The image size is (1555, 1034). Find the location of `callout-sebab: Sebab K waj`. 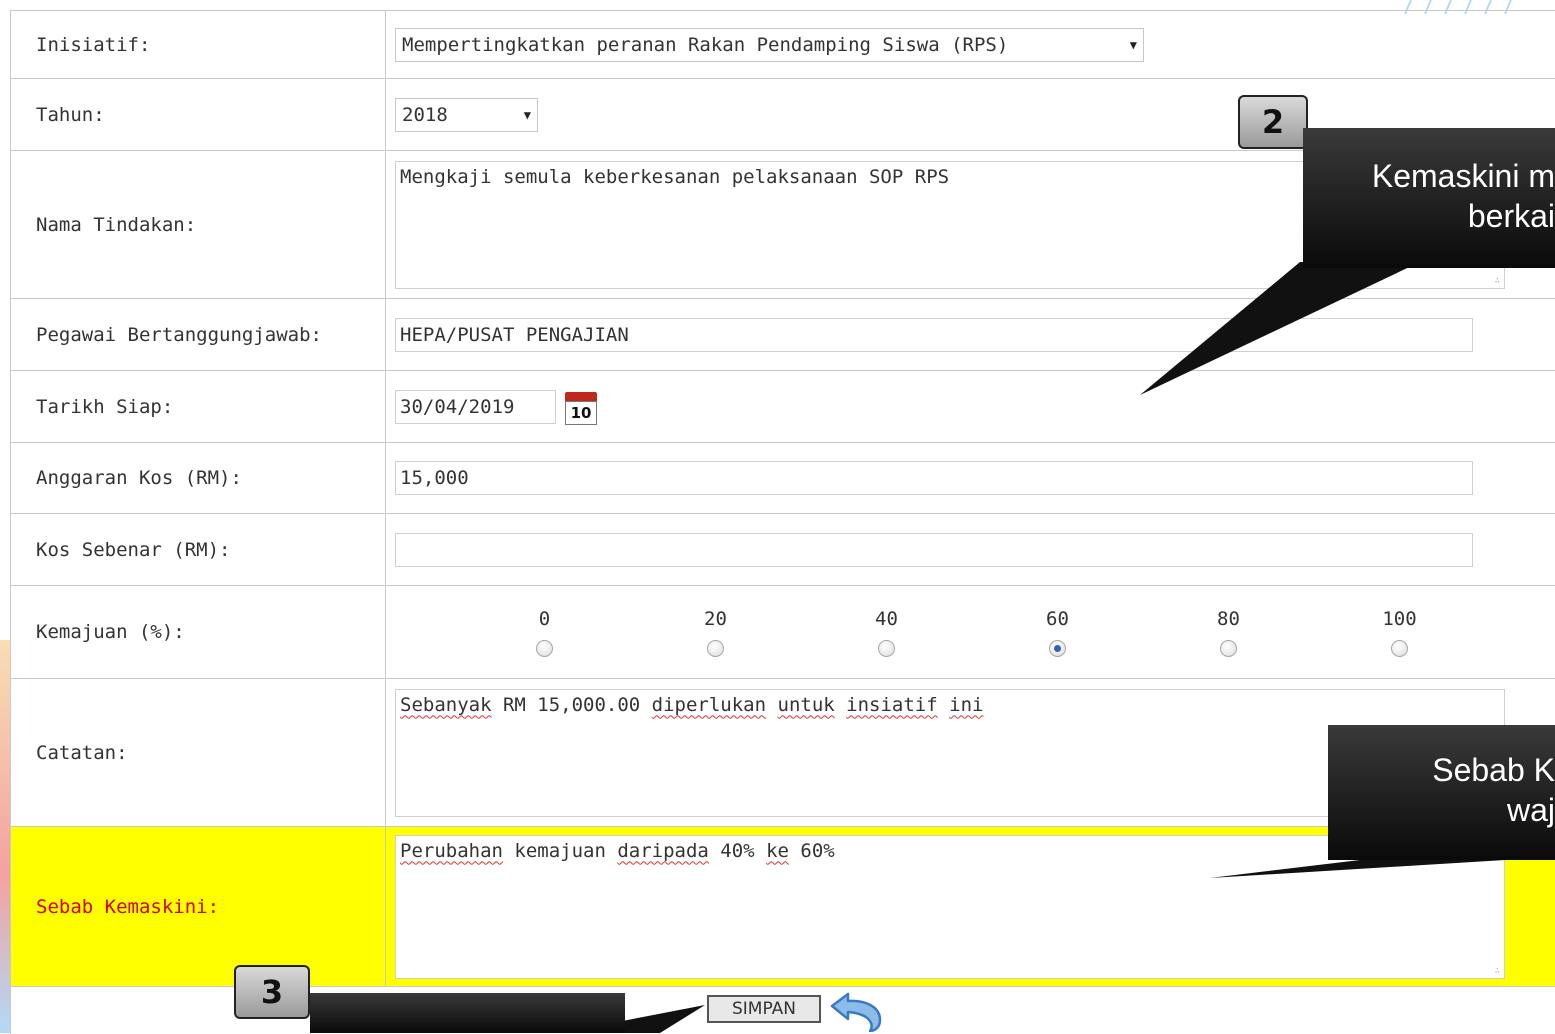

callout-sebab: Sebab K waj is located at coordinates (1441, 792).